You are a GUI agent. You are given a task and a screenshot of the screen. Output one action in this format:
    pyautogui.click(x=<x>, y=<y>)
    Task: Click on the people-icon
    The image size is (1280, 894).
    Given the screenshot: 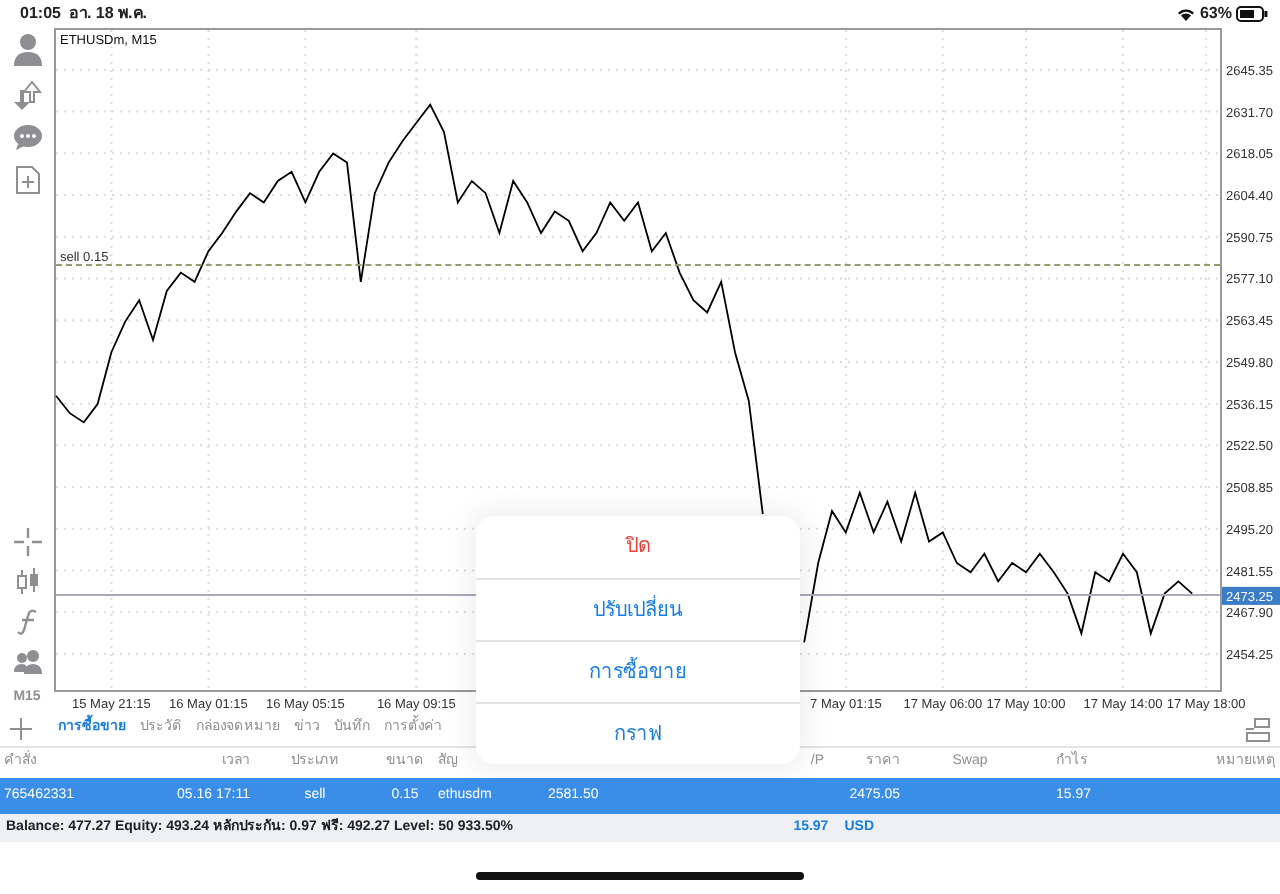 What is the action you would take?
    pyautogui.click(x=27, y=661)
    